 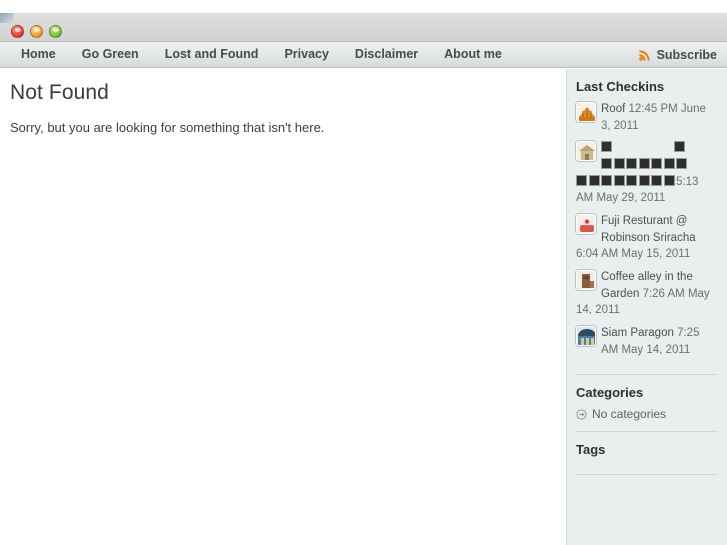 What do you see at coordinates (55, 31) in the screenshot?
I see `zoom-button` at bounding box center [55, 31].